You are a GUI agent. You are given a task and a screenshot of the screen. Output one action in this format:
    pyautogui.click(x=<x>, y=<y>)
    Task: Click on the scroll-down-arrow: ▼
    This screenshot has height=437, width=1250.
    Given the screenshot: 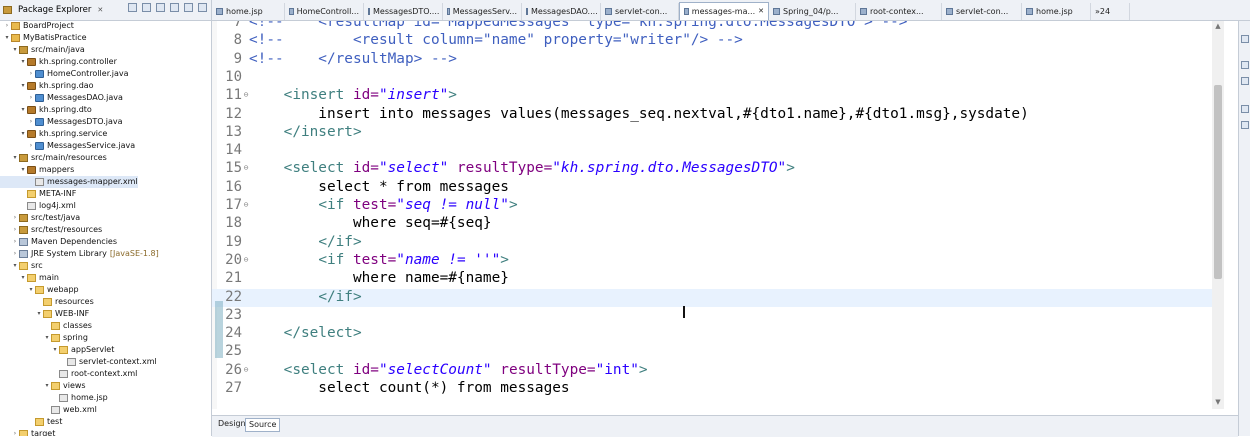 What is the action you would take?
    pyautogui.click(x=1218, y=402)
    